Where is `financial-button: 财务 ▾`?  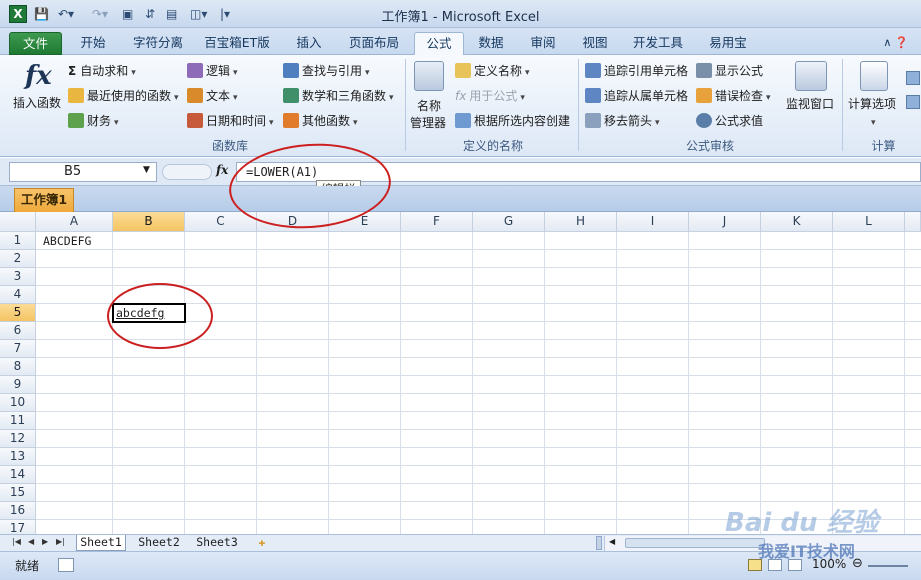 financial-button: 财务 ▾ is located at coordinates (93, 121).